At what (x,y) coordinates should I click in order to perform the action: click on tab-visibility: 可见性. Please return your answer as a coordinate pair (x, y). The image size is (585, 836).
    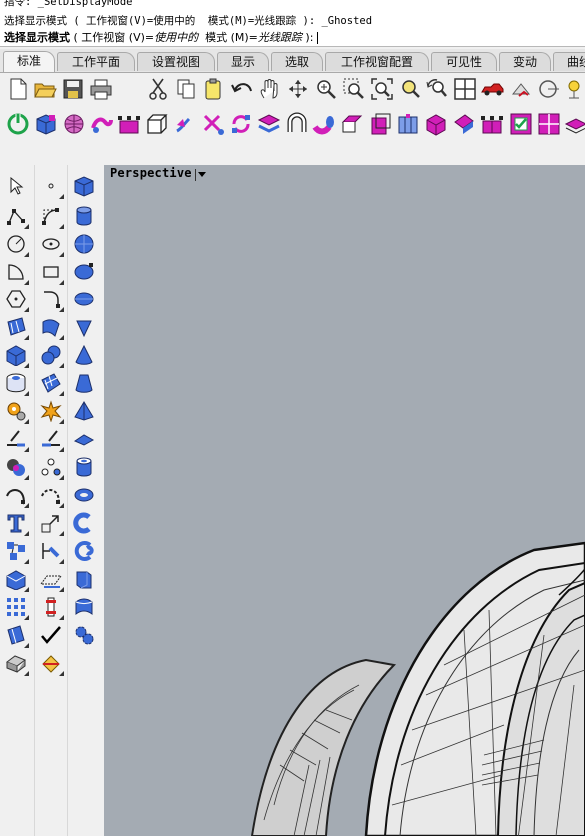
    Looking at the image, I should click on (464, 61).